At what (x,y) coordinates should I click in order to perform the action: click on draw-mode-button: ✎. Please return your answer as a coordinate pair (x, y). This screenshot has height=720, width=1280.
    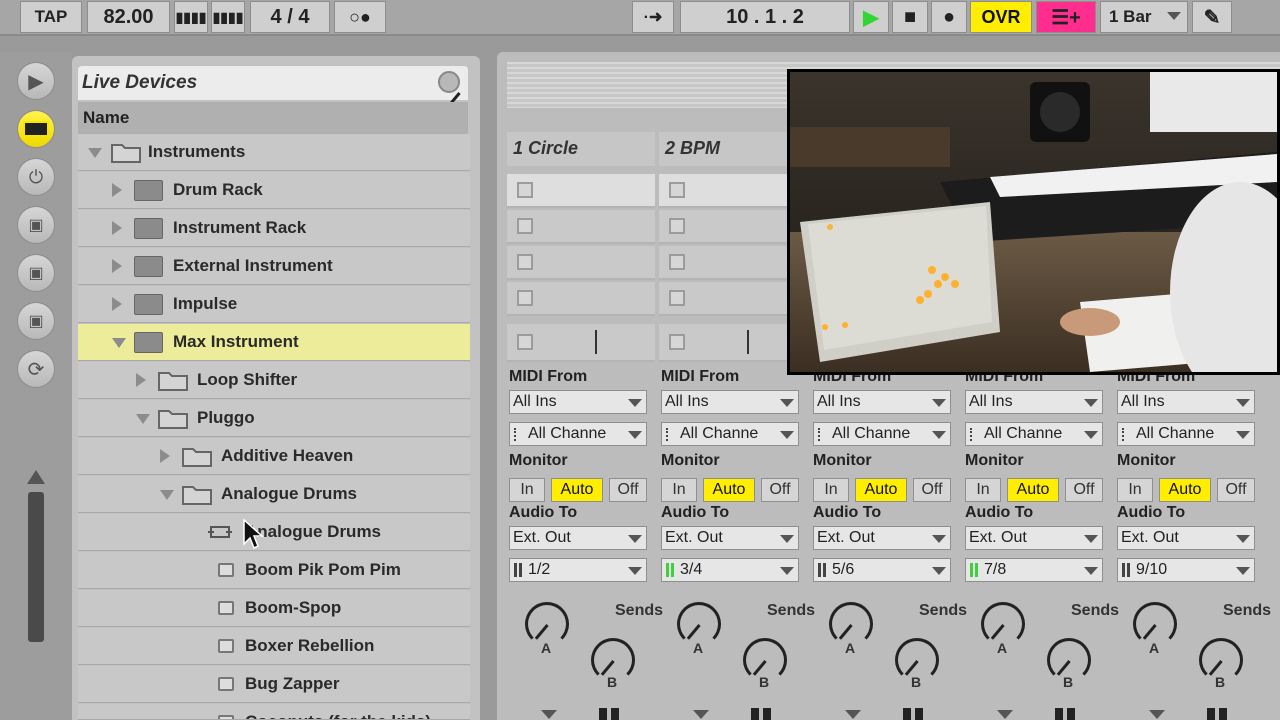
    Looking at the image, I should click on (1212, 17).